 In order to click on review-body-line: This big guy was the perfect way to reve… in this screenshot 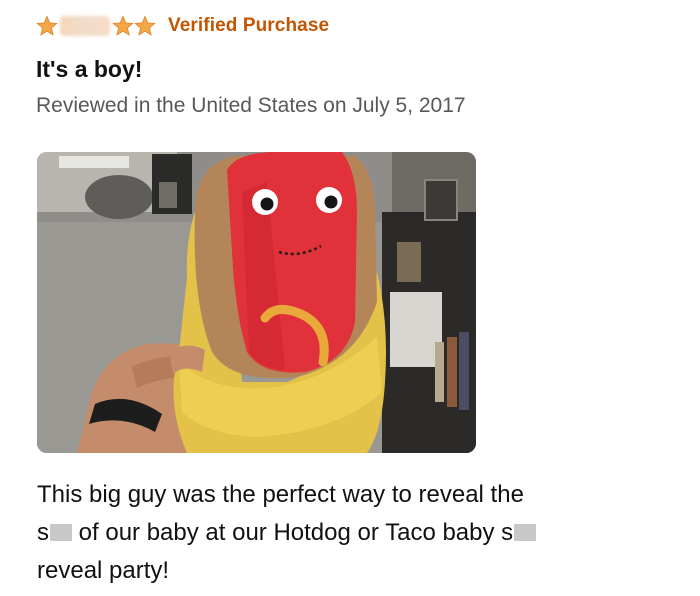, I will do `click(280, 494)`.